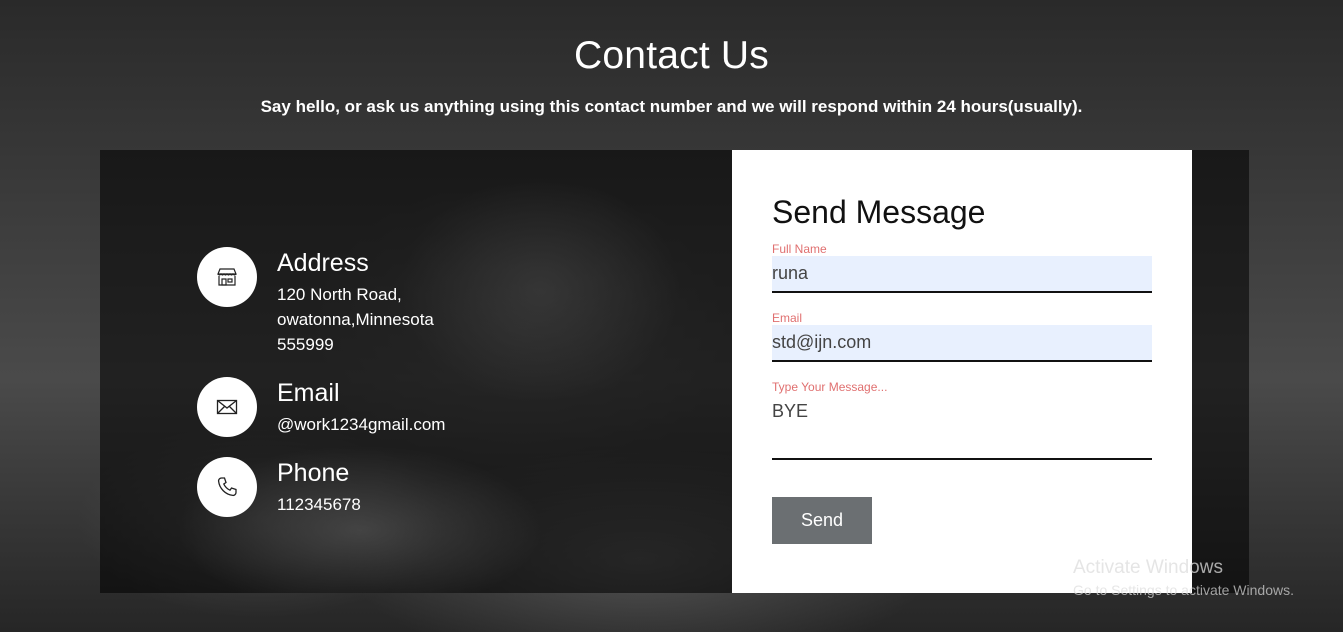 This screenshot has width=1343, height=632. I want to click on activation-watermark-title: Activate Windows, so click(1148, 567).